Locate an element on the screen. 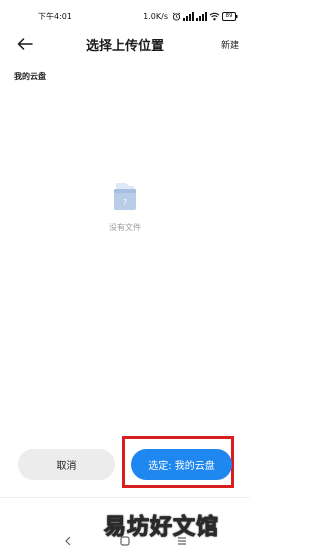 The width and height of the screenshot is (320, 556). battery-level: 89 is located at coordinates (229, 15).